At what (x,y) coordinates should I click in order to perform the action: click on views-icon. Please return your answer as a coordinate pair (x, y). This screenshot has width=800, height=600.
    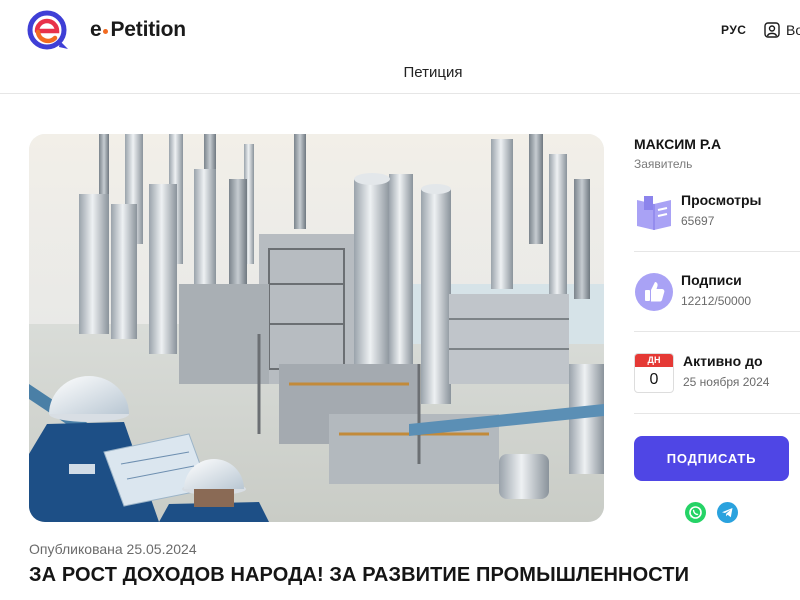
    Looking at the image, I should click on (654, 213).